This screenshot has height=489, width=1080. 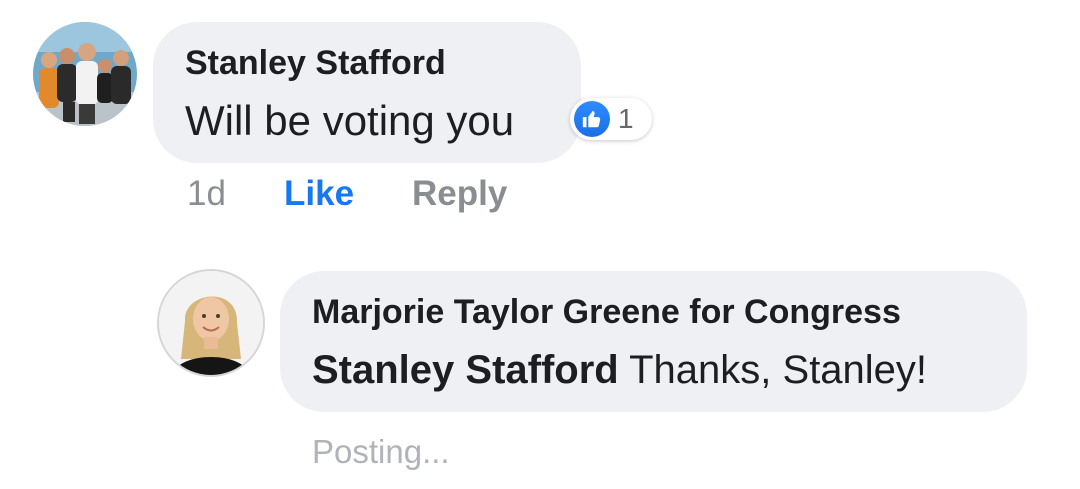 I want to click on reply-author: Marjorie Taylor Greene for Congress, so click(x=606, y=312).